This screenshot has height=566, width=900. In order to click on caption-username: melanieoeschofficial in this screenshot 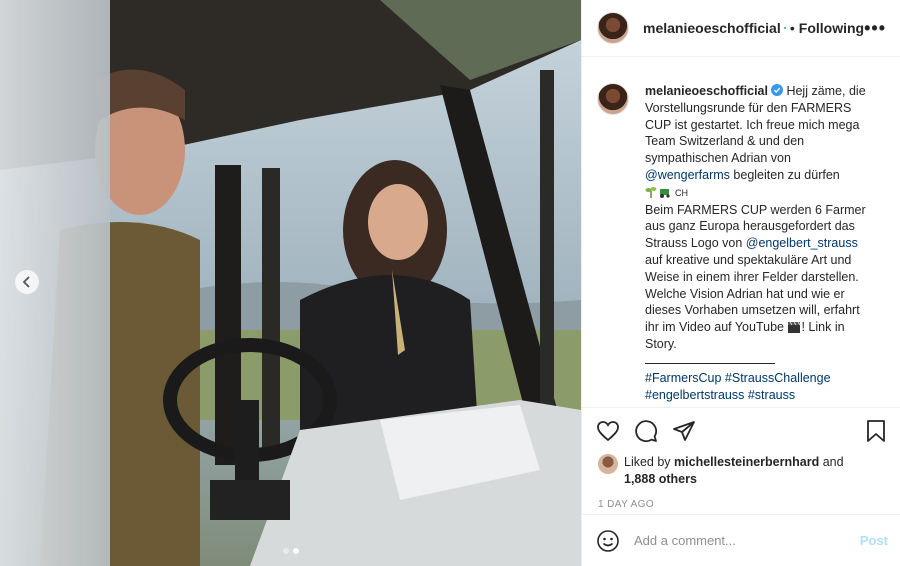, I will do `click(706, 91)`.